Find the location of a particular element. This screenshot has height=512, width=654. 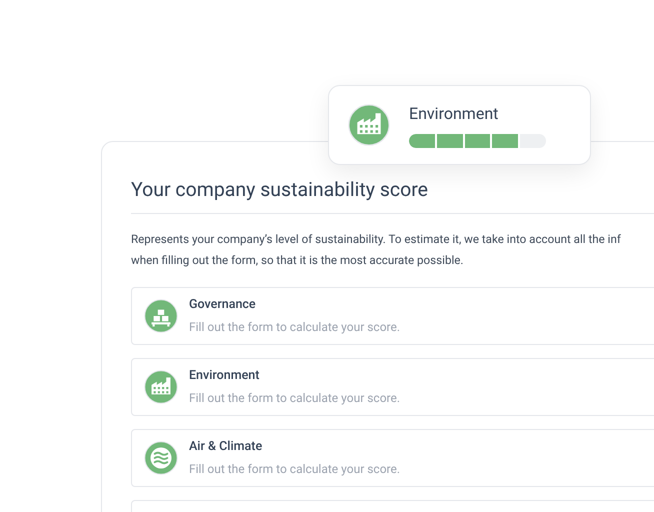

category-row: Environment Fill out the form to calculate your score. is located at coordinates (392, 387).